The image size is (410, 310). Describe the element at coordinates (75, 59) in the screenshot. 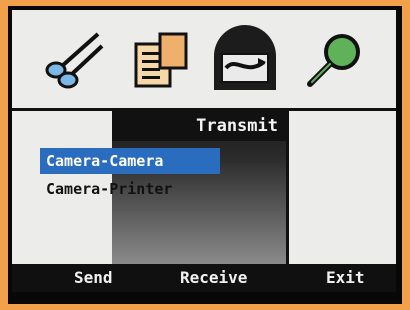

I see `scissors-icon` at that location.